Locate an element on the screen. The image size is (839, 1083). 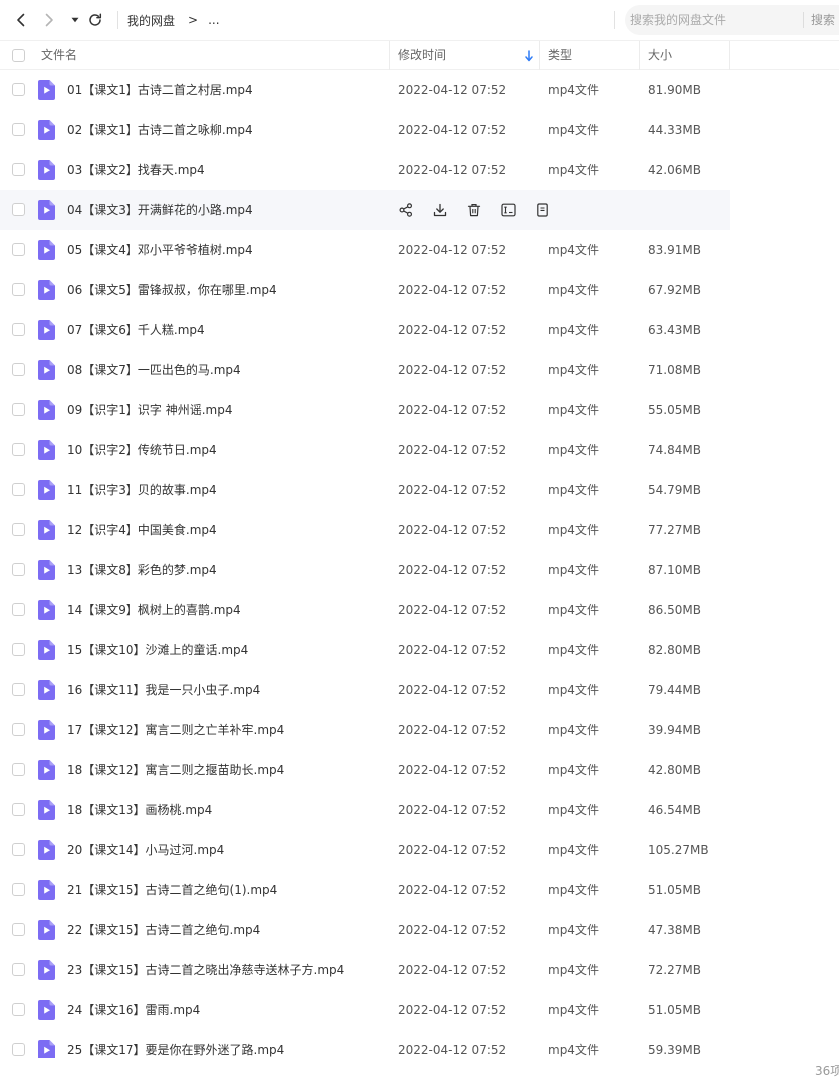
file-name: 04【课文3】开满鲜花的小路.mp4 is located at coordinates (160, 210).